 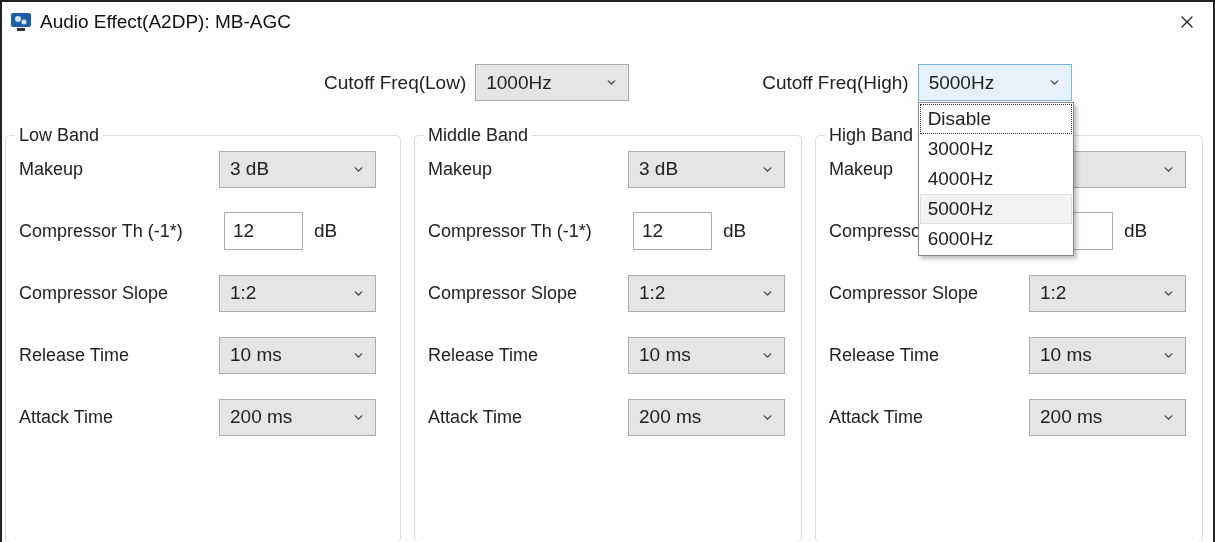 What do you see at coordinates (552, 82) in the screenshot?
I see `cutoff-select: 1000Hz` at bounding box center [552, 82].